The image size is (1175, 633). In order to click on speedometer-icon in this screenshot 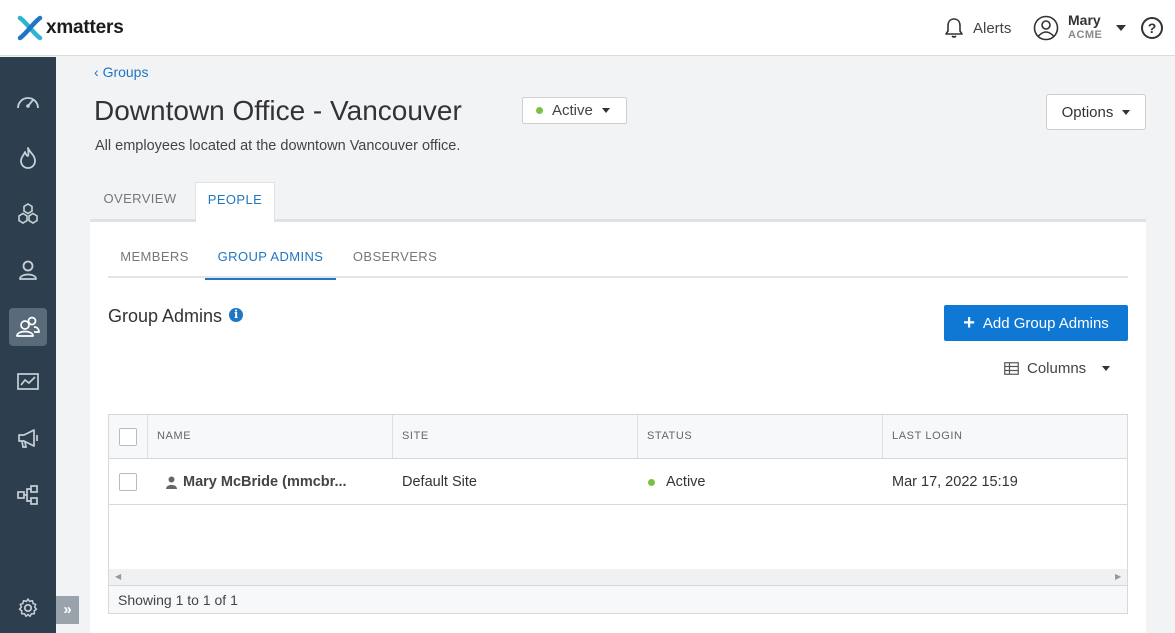, I will do `click(28, 103)`.